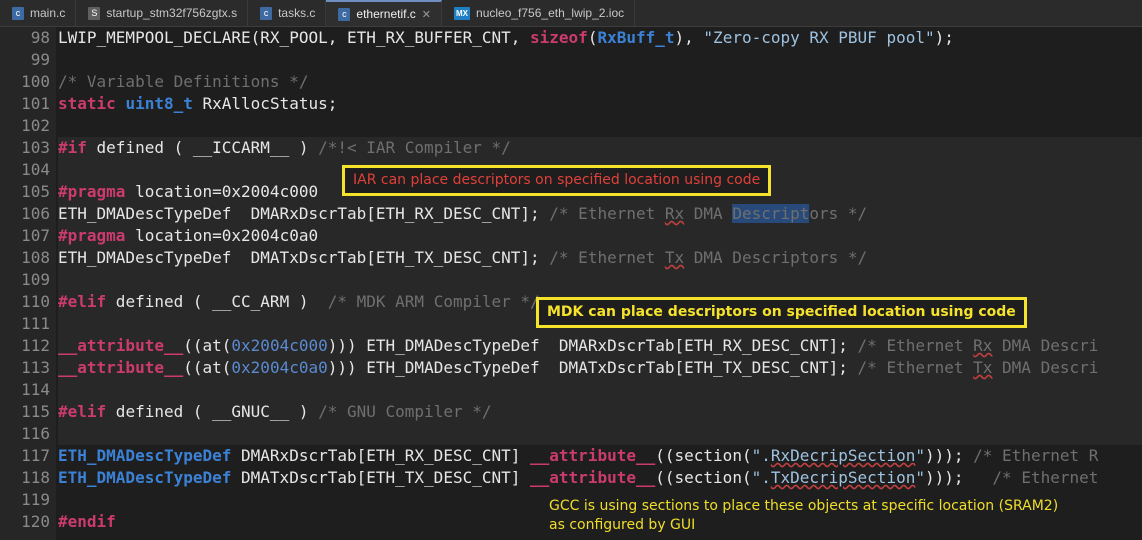 Image resolution: width=1142 pixels, height=540 pixels. What do you see at coordinates (35, 147) in the screenshot?
I see `line-number: 103` at bounding box center [35, 147].